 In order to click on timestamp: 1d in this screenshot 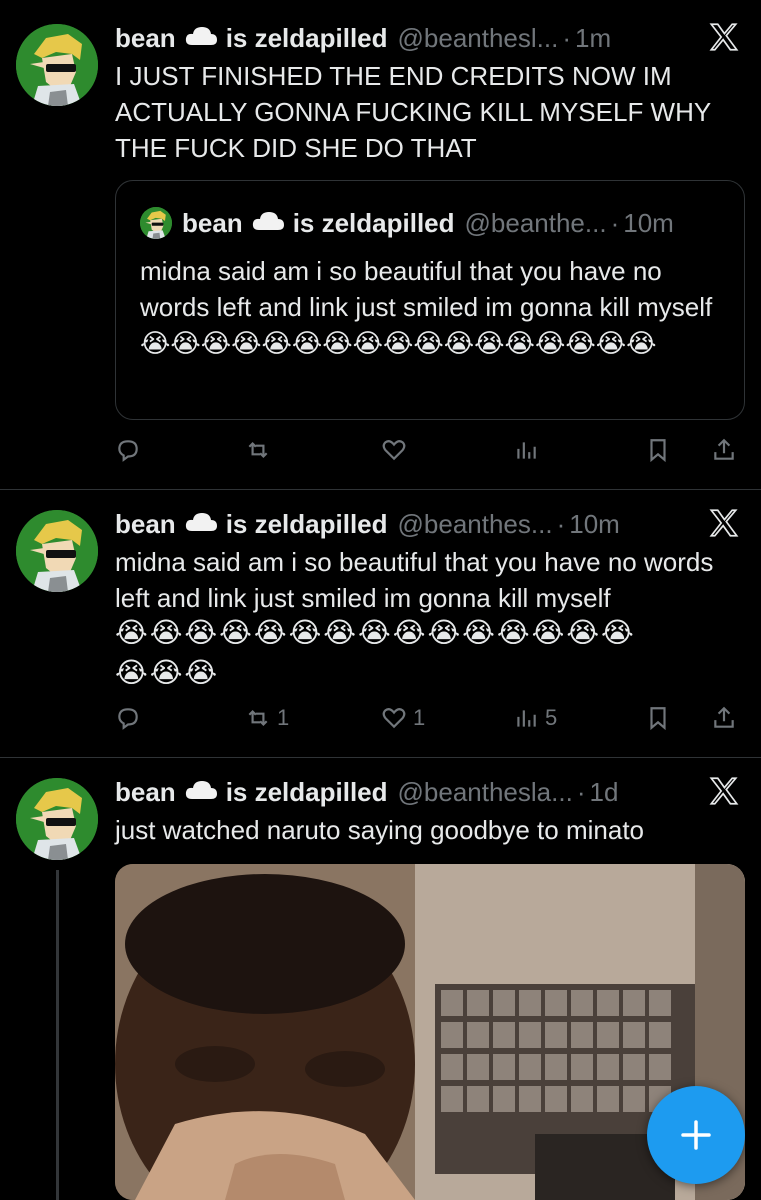, I will do `click(603, 792)`.